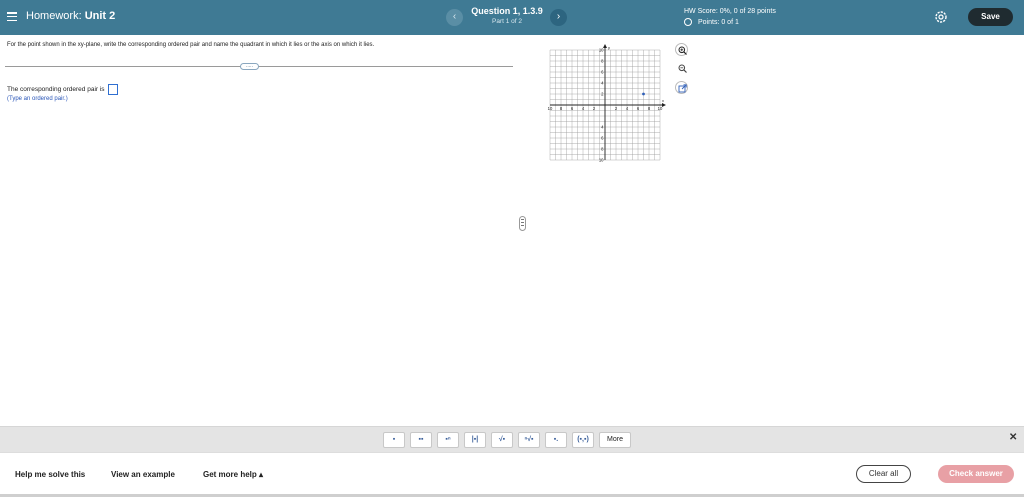 The width and height of the screenshot is (1024, 497). I want to click on divider, so click(259, 66).